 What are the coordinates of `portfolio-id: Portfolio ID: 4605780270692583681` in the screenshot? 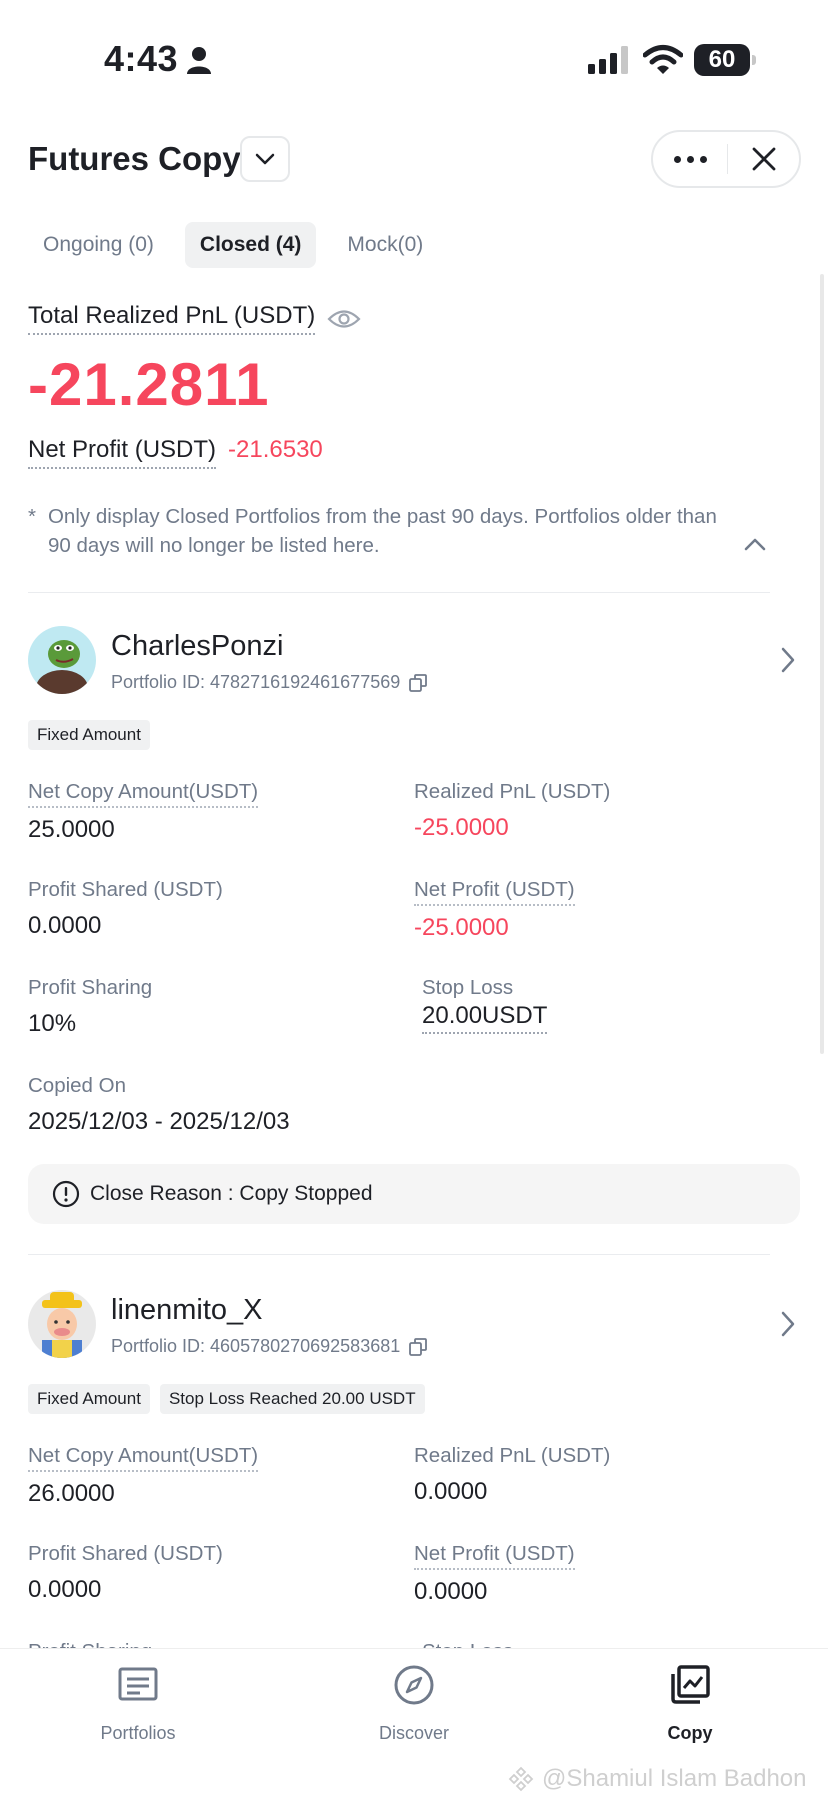 It's located at (256, 1346).